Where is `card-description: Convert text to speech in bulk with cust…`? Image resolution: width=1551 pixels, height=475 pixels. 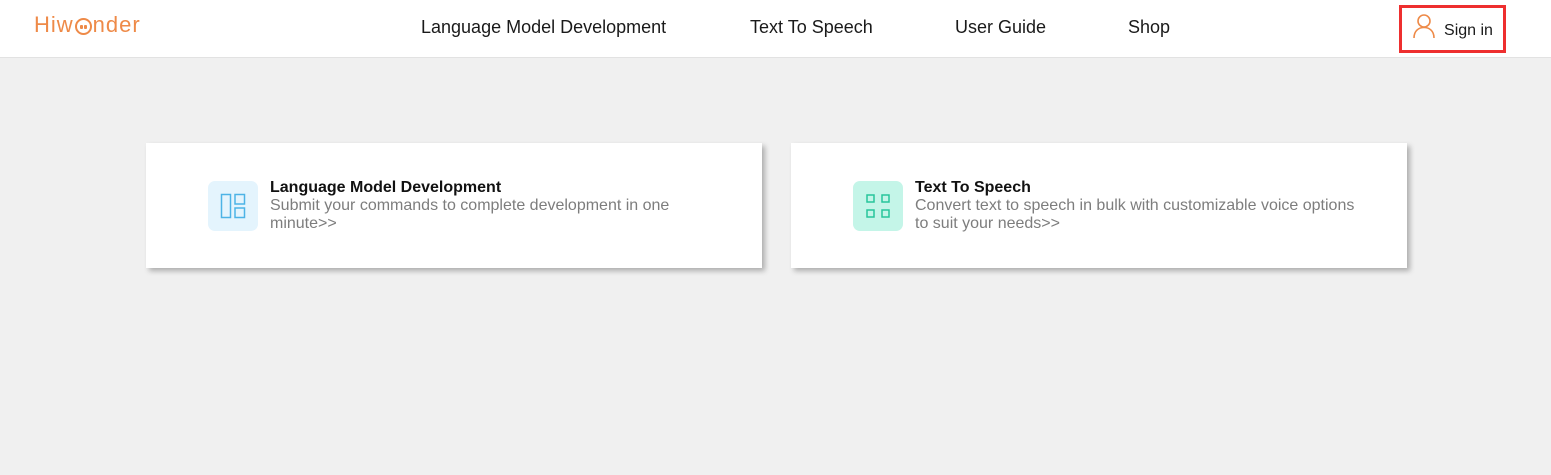 card-description: Convert text to speech in bulk with cust… is located at coordinates (1135, 214).